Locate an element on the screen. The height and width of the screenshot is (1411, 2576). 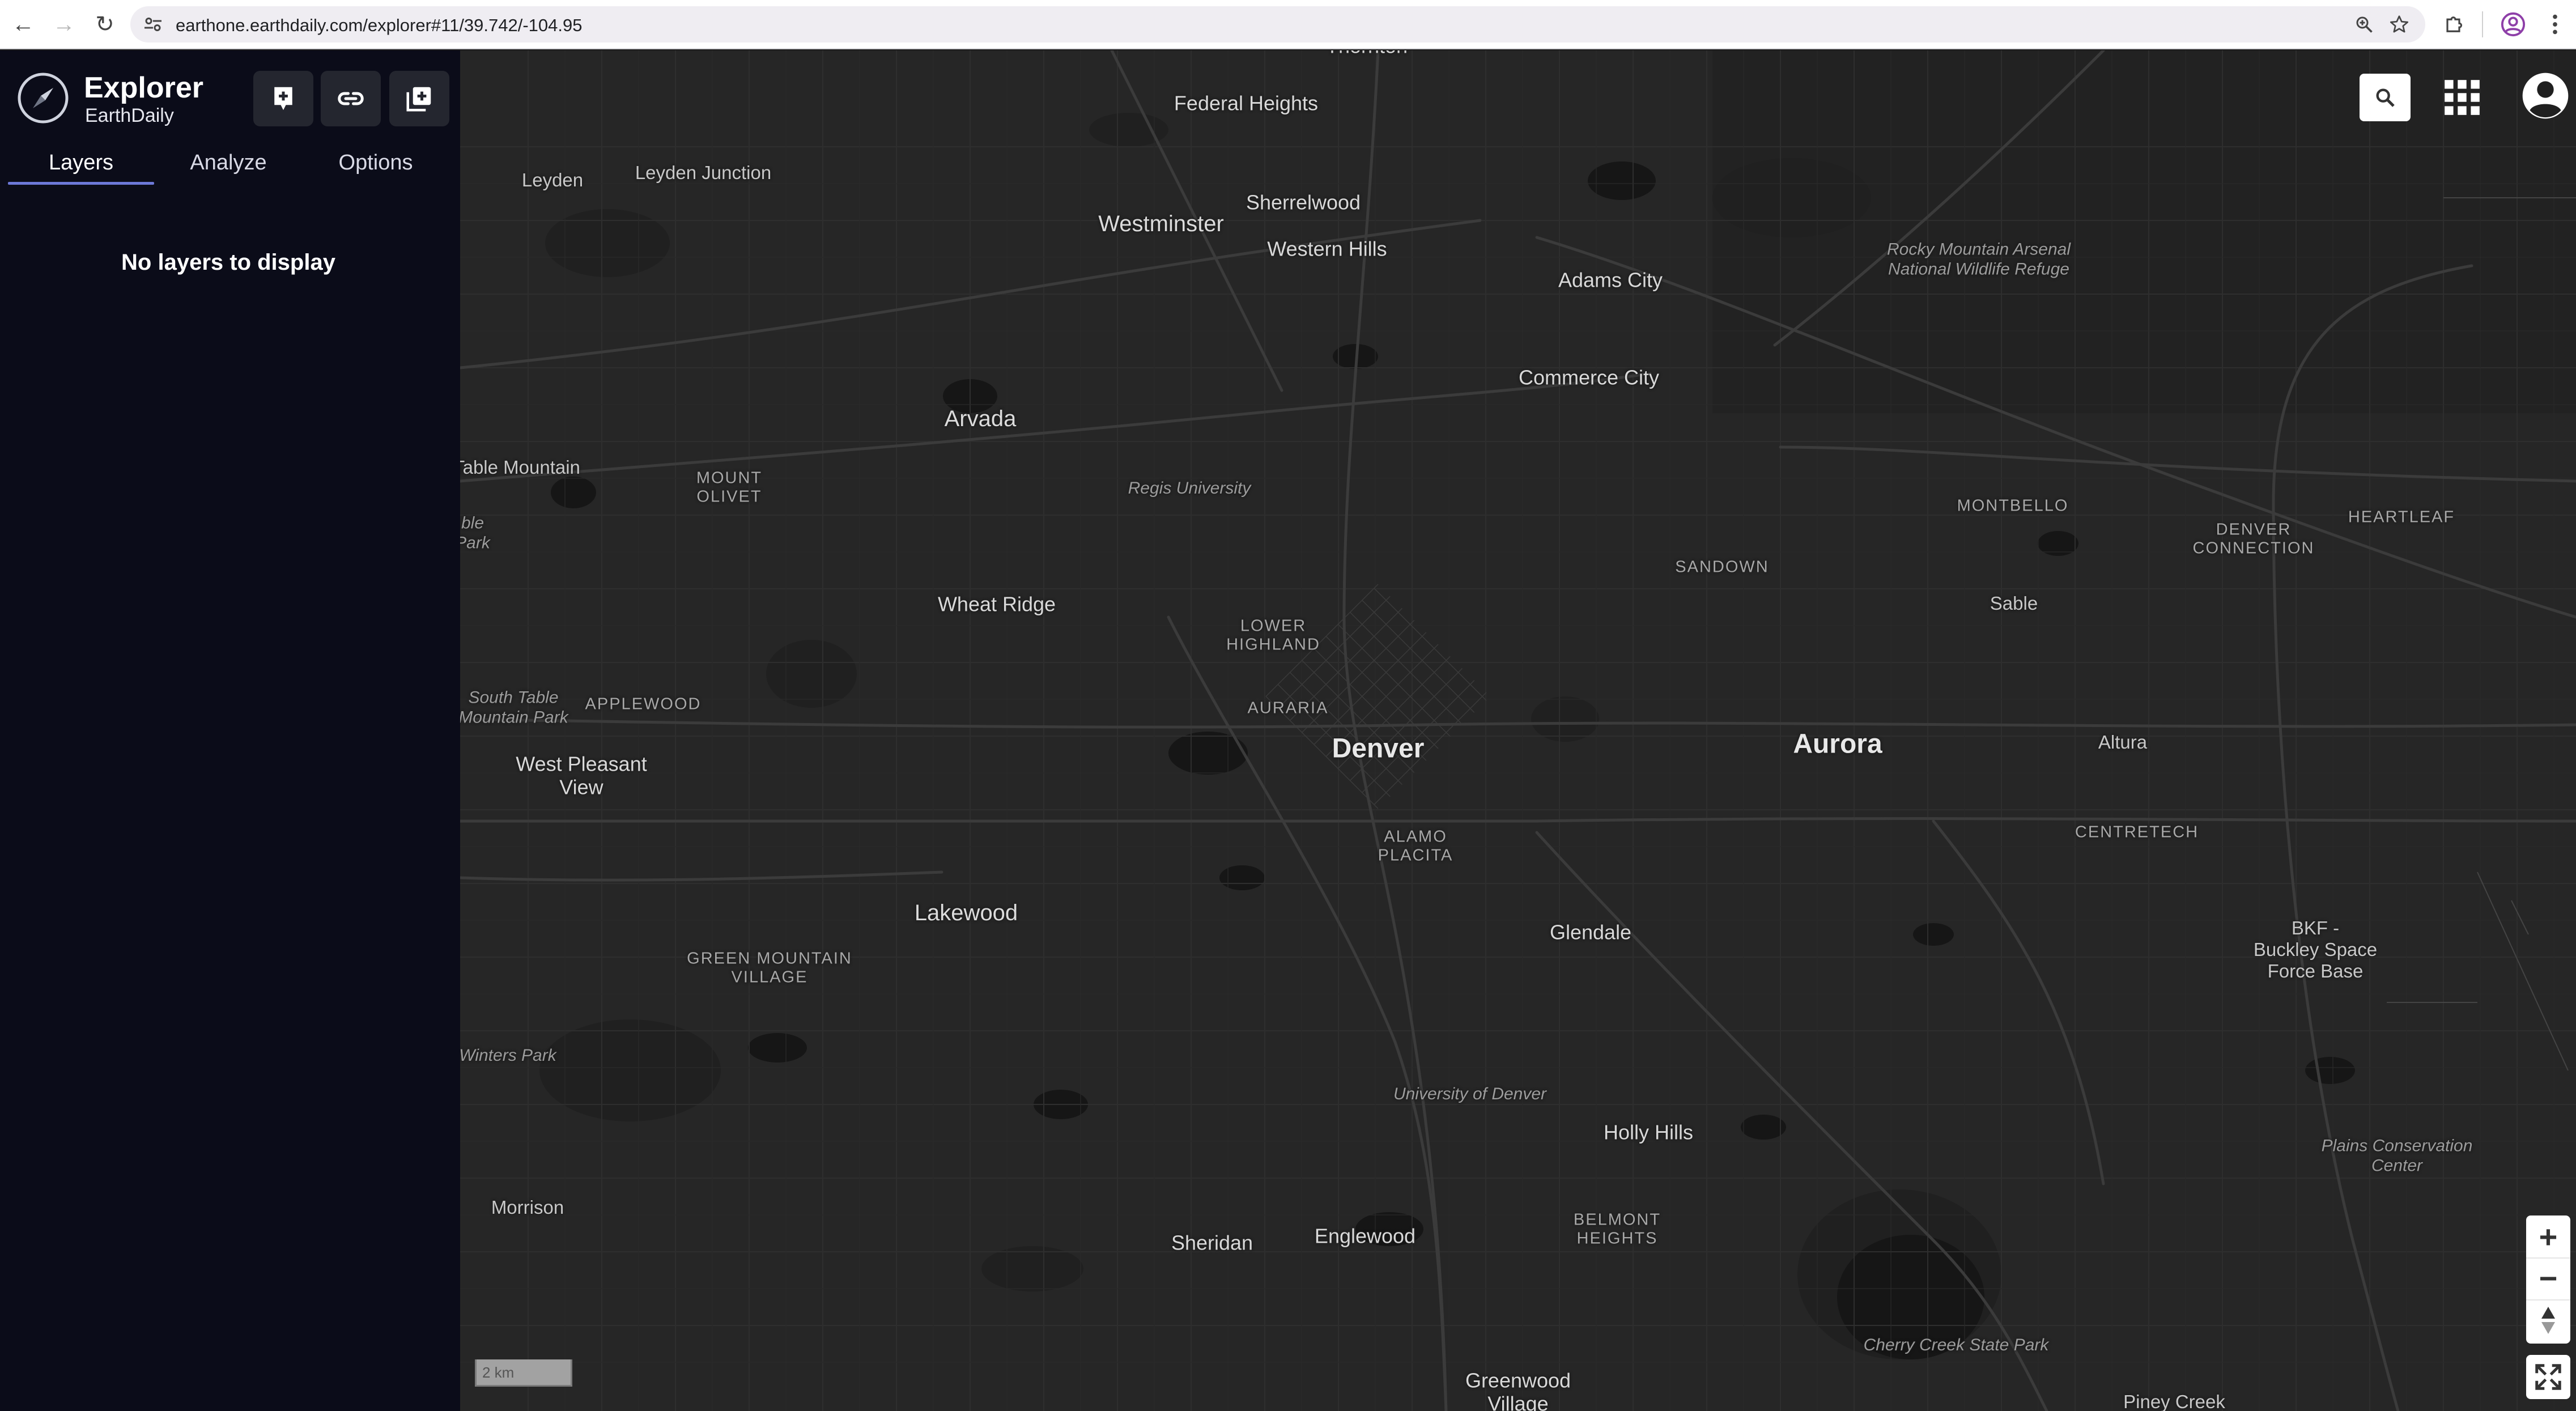
map-label: CENTRETECH is located at coordinates (2137, 832).